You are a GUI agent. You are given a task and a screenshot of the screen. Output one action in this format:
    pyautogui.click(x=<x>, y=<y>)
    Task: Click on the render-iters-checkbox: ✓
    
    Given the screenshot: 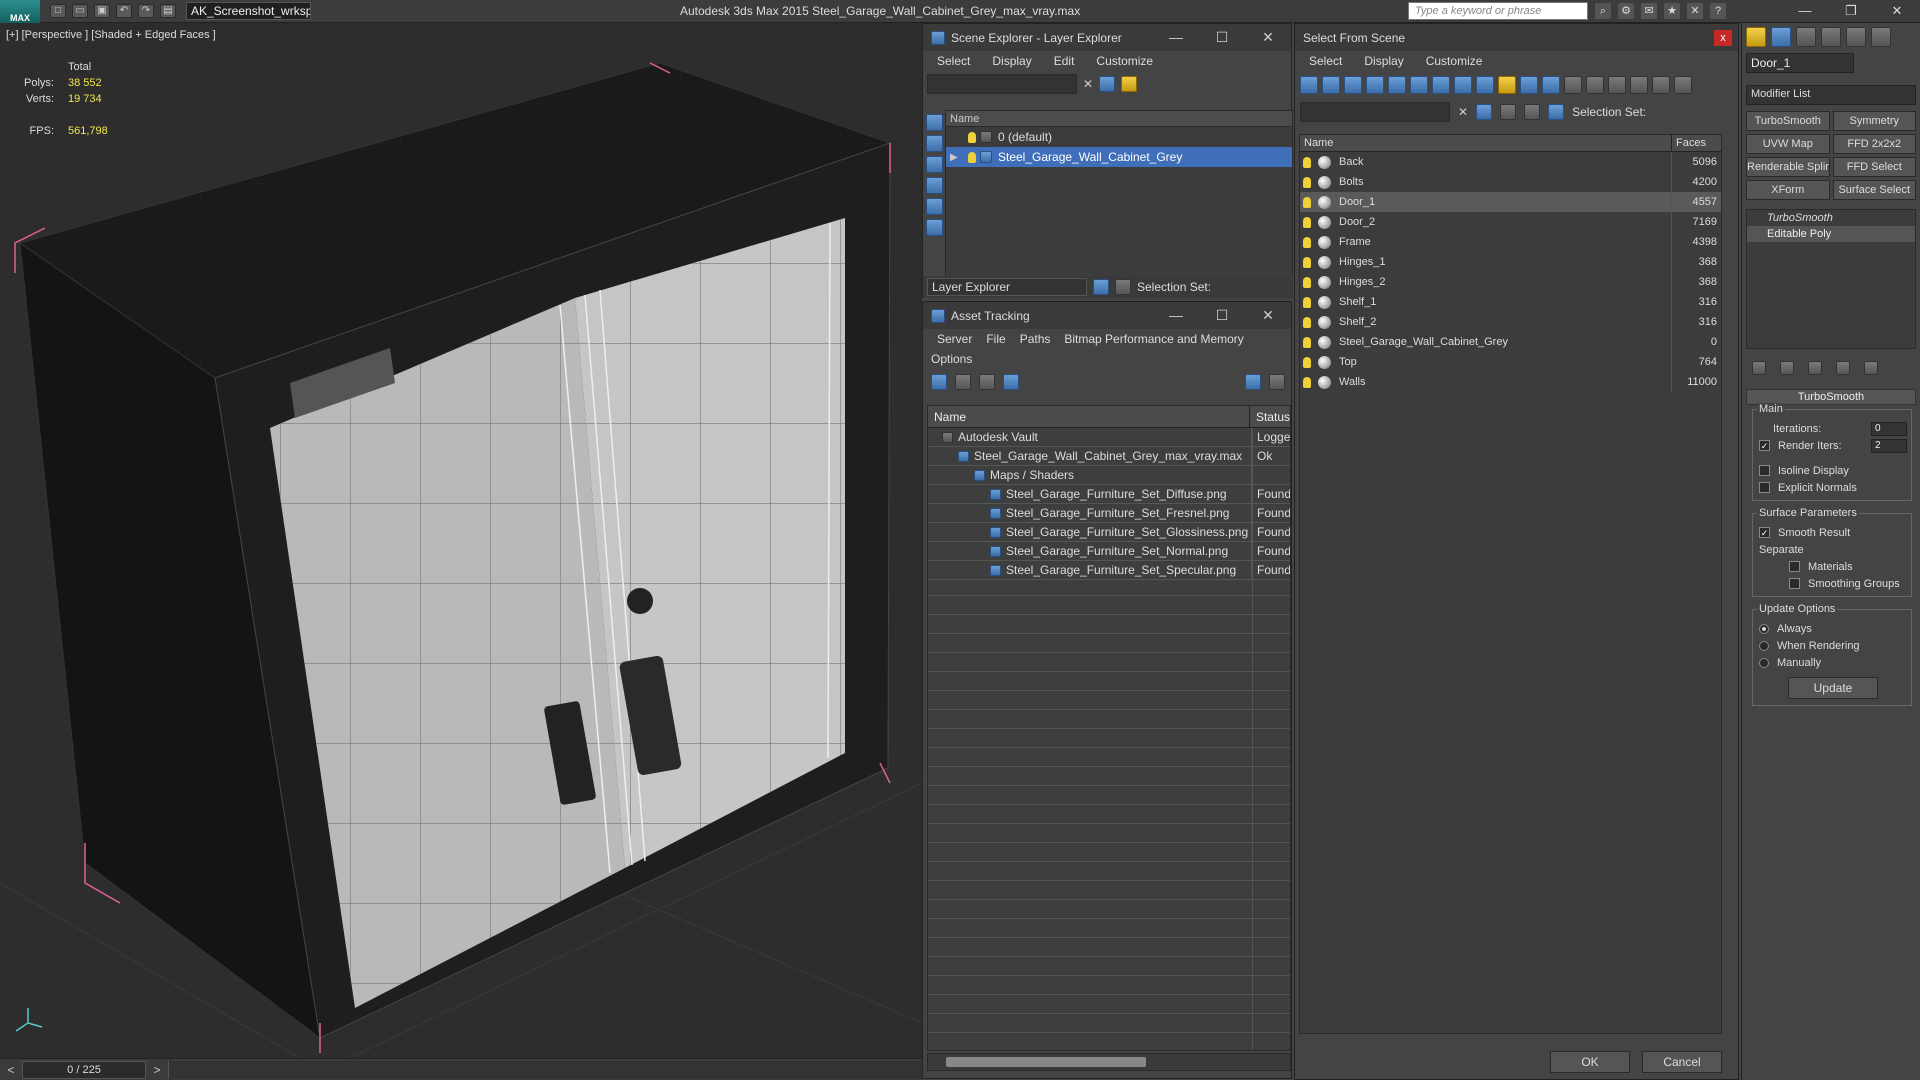 What is the action you would take?
    pyautogui.click(x=1764, y=445)
    